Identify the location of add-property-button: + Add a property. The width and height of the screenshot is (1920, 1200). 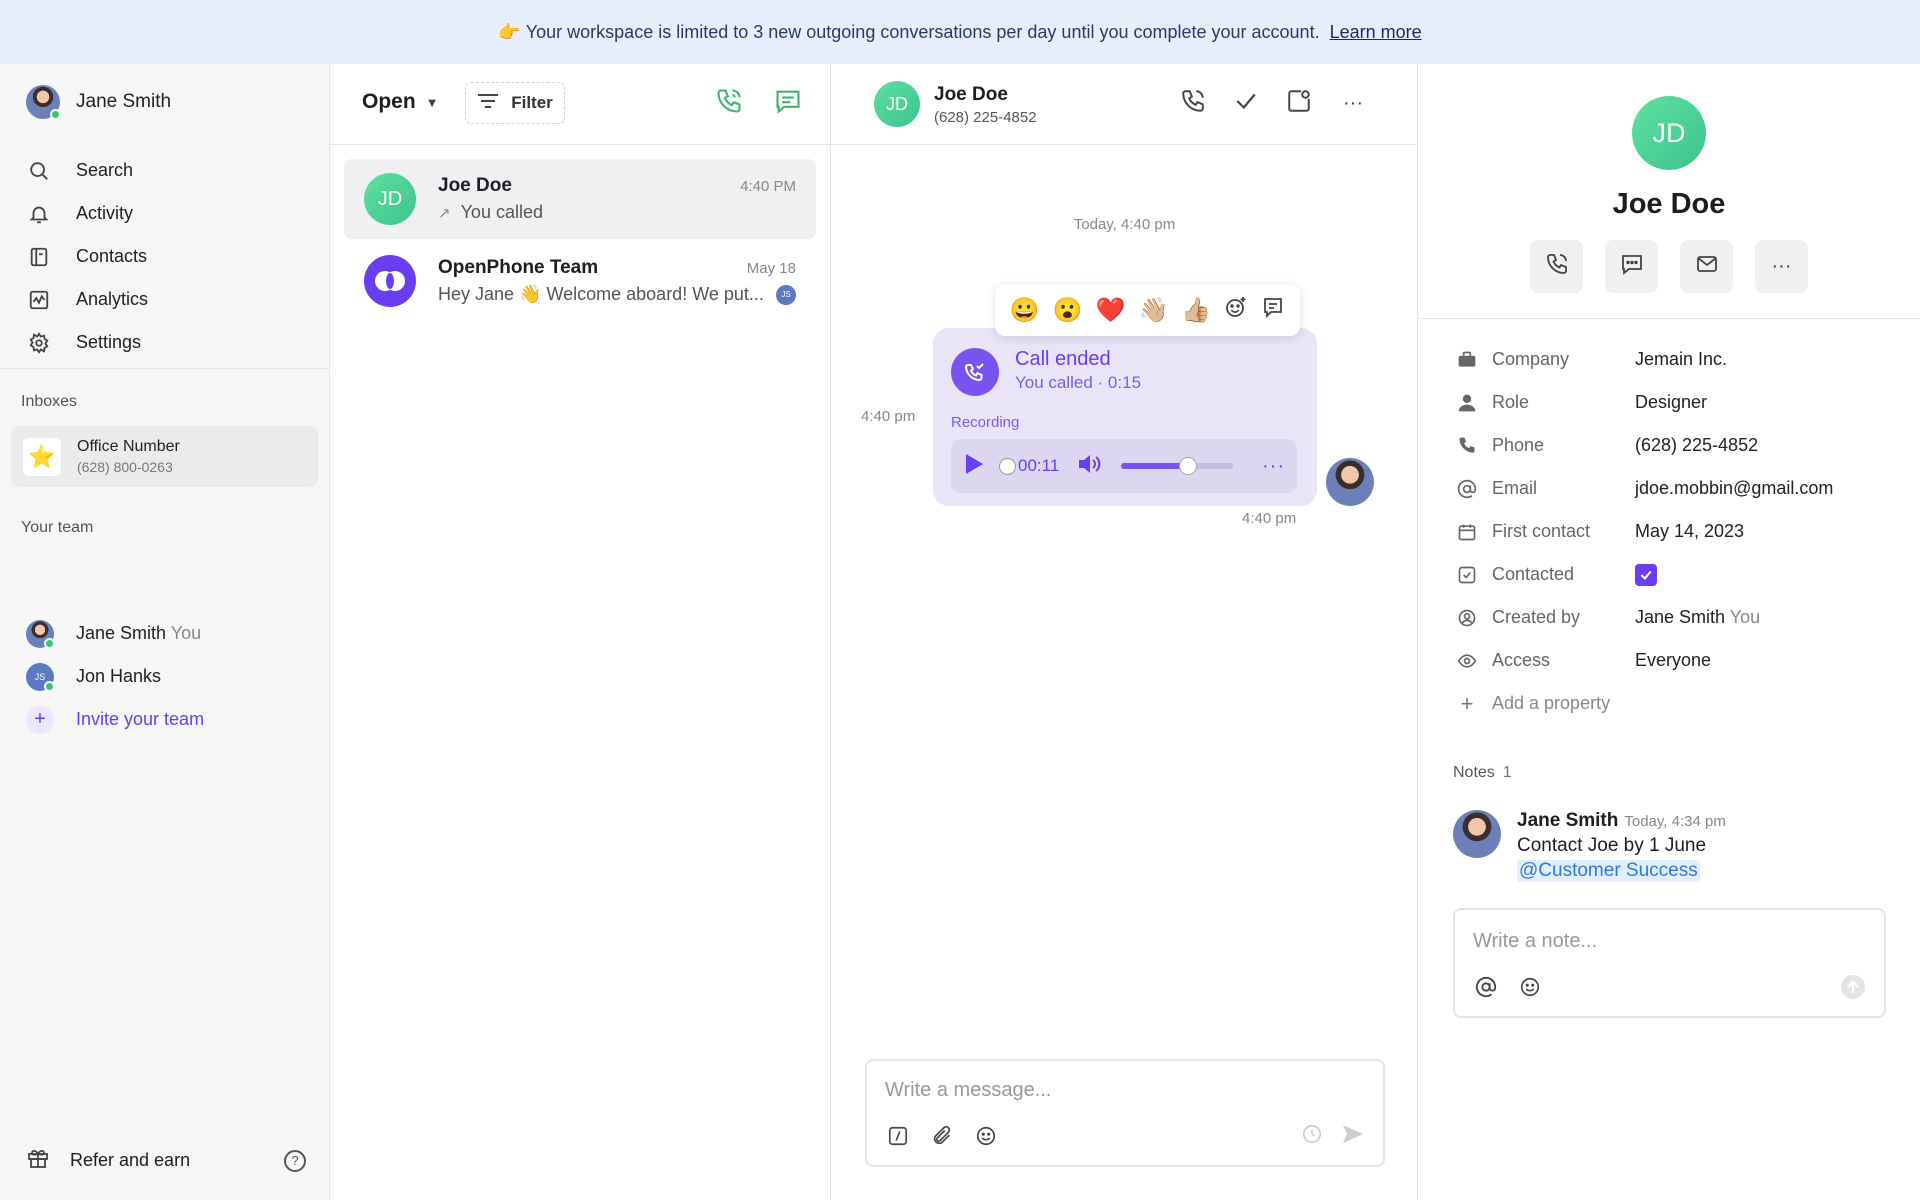
(1644, 703).